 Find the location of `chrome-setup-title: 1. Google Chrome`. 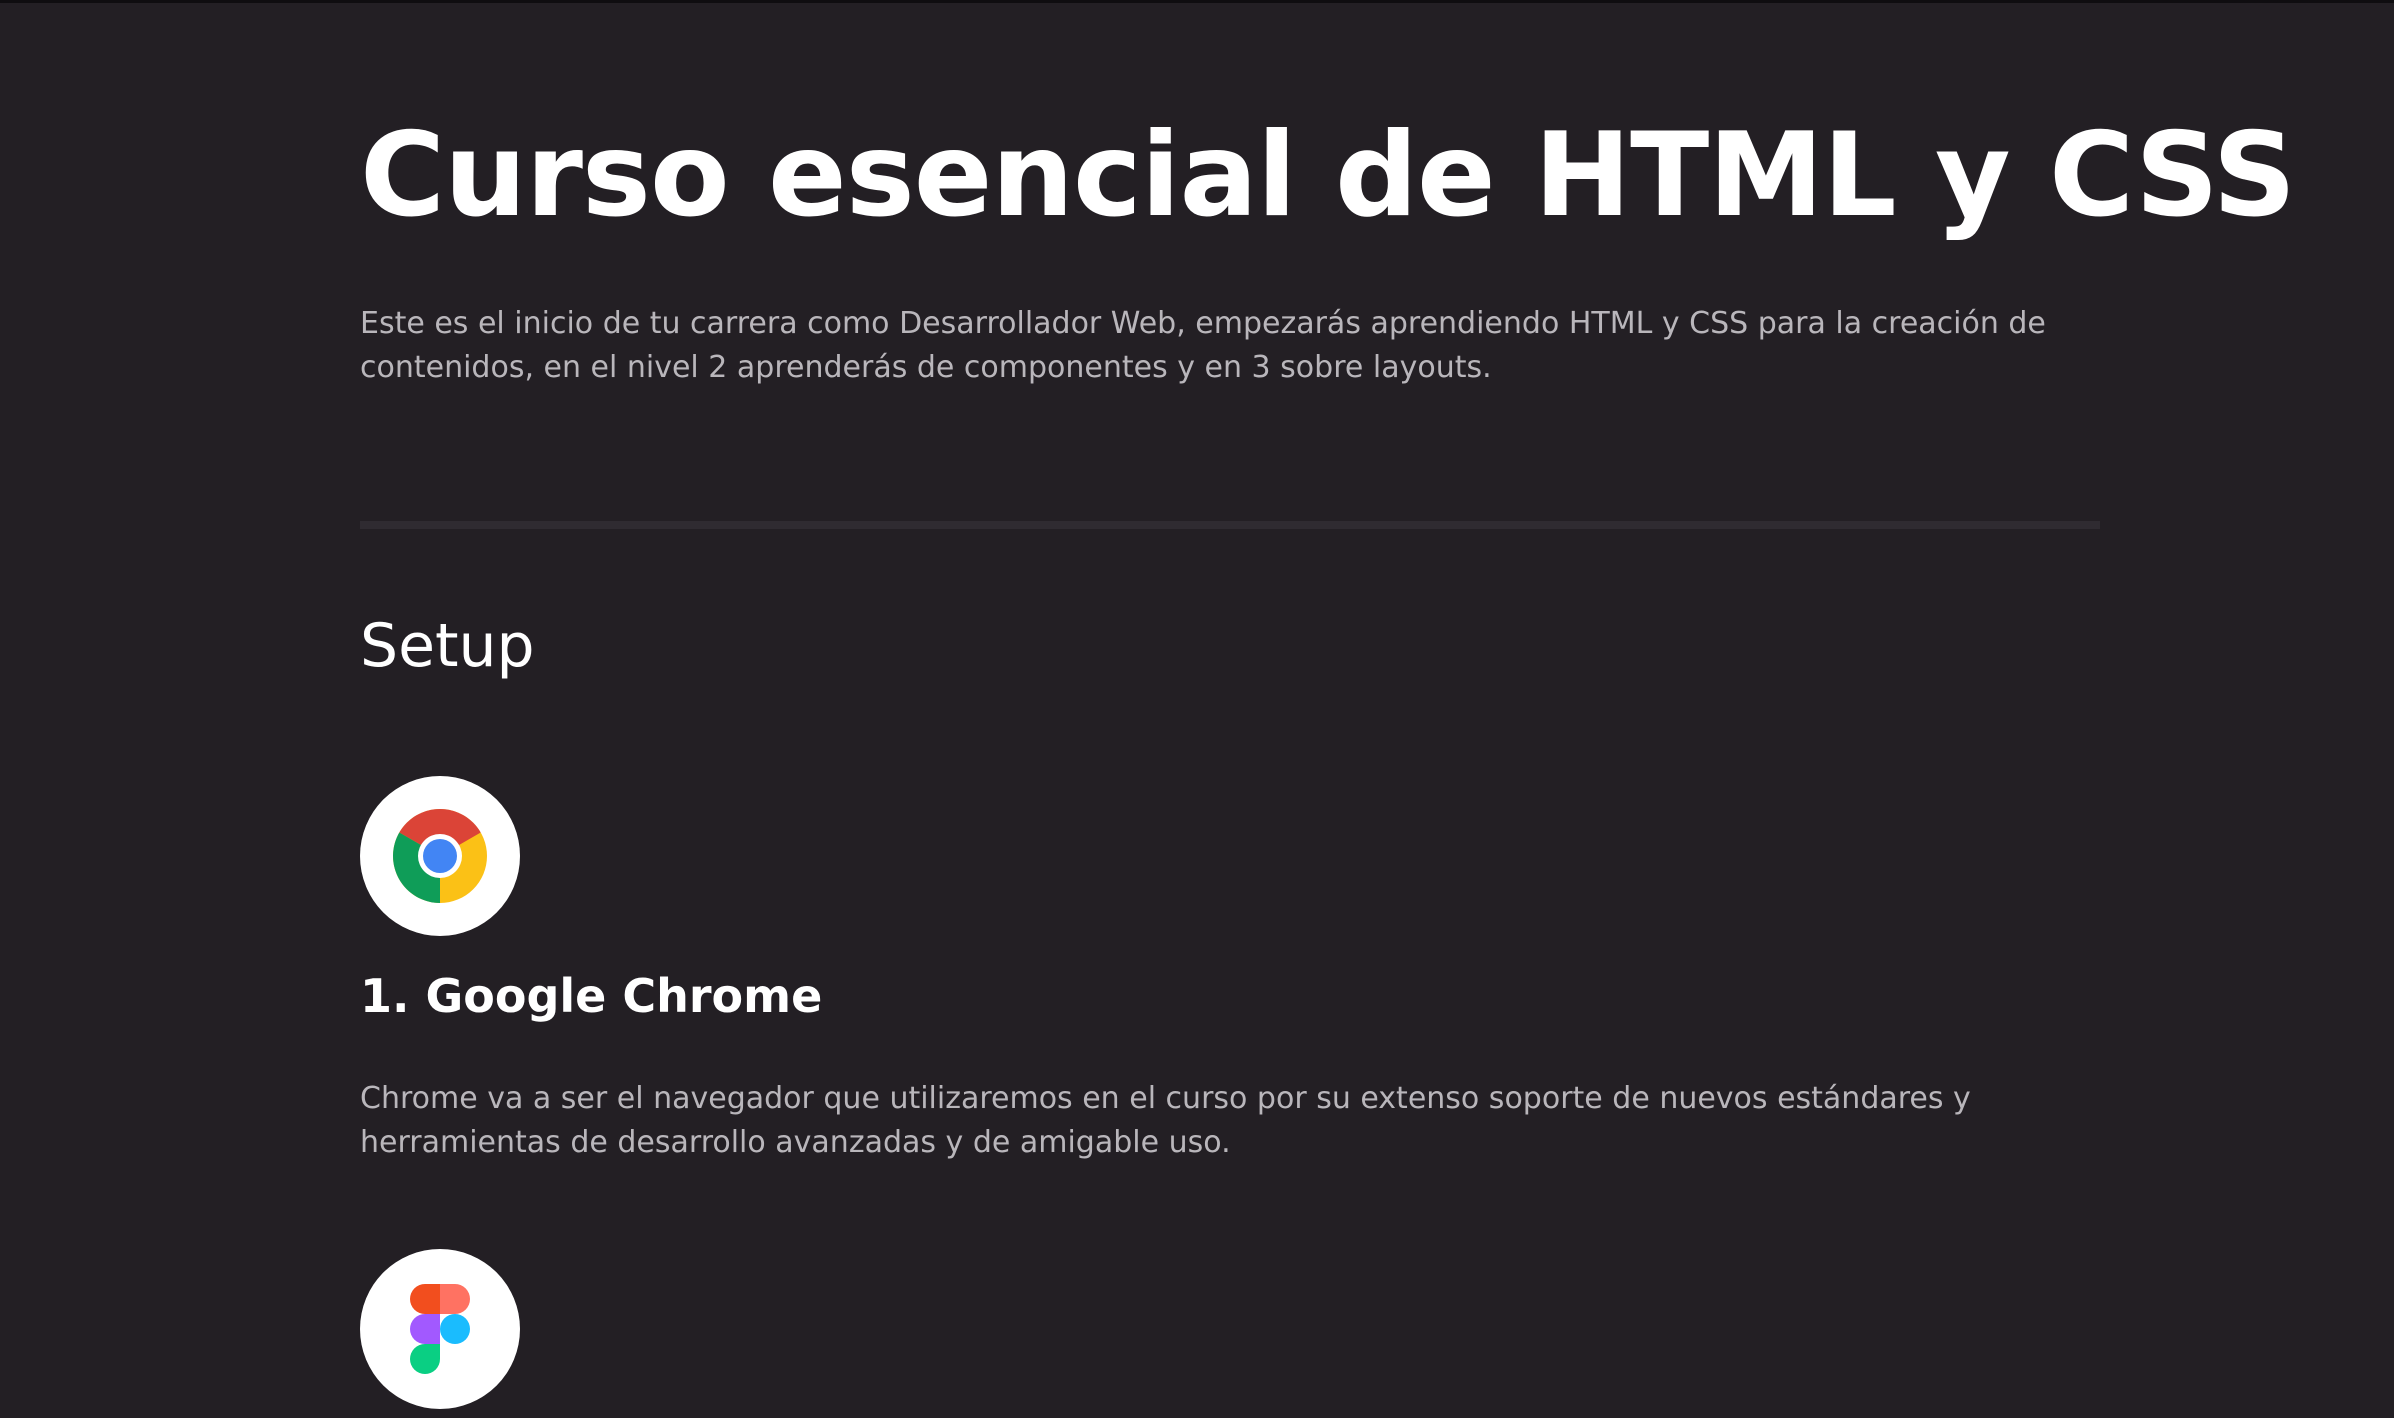

chrome-setup-title: 1. Google Chrome is located at coordinates (591, 996).